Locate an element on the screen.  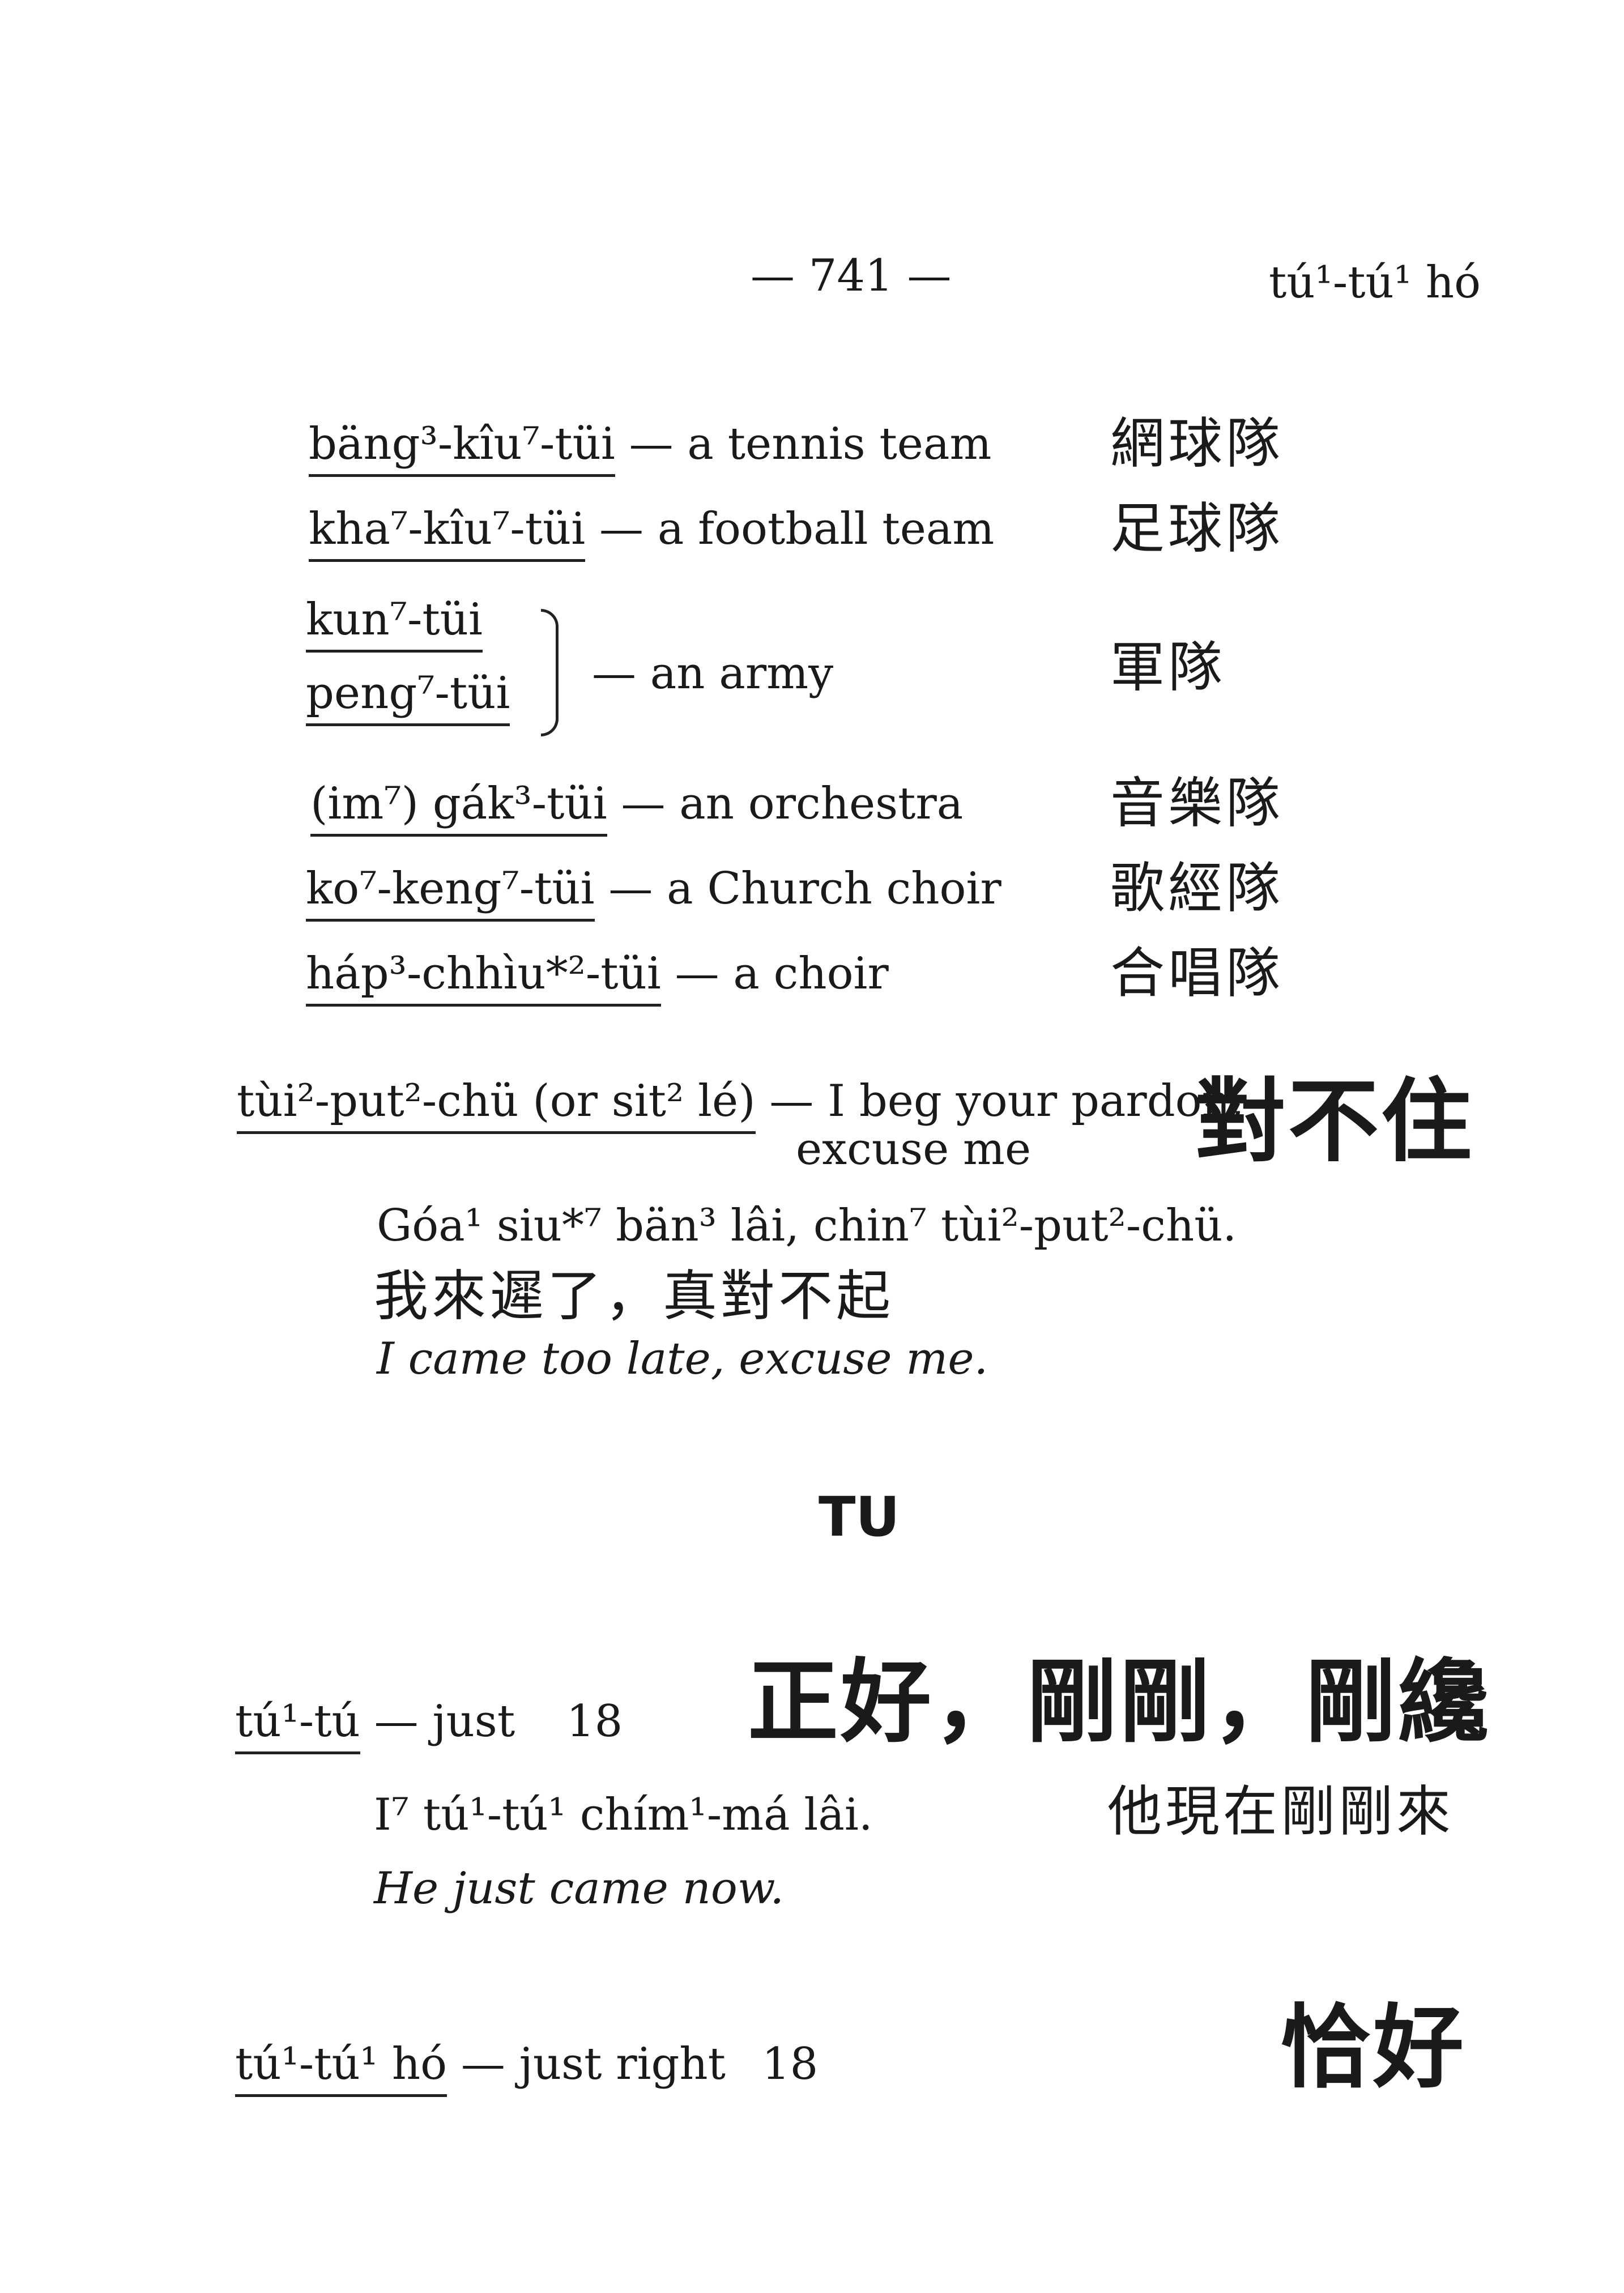
entry-gloss: — a tennis team is located at coordinates (803, 444).